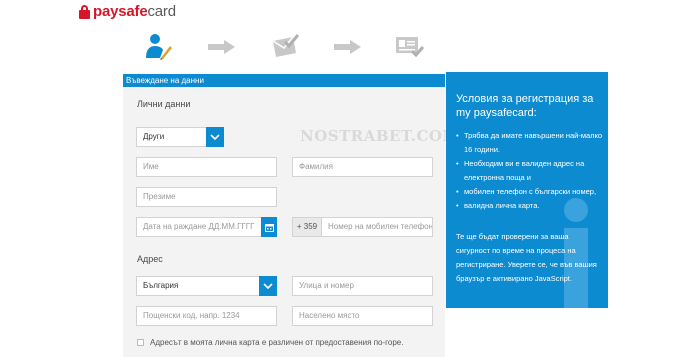  Describe the element at coordinates (410, 49) in the screenshot. I see `id-card-check-icon` at that location.